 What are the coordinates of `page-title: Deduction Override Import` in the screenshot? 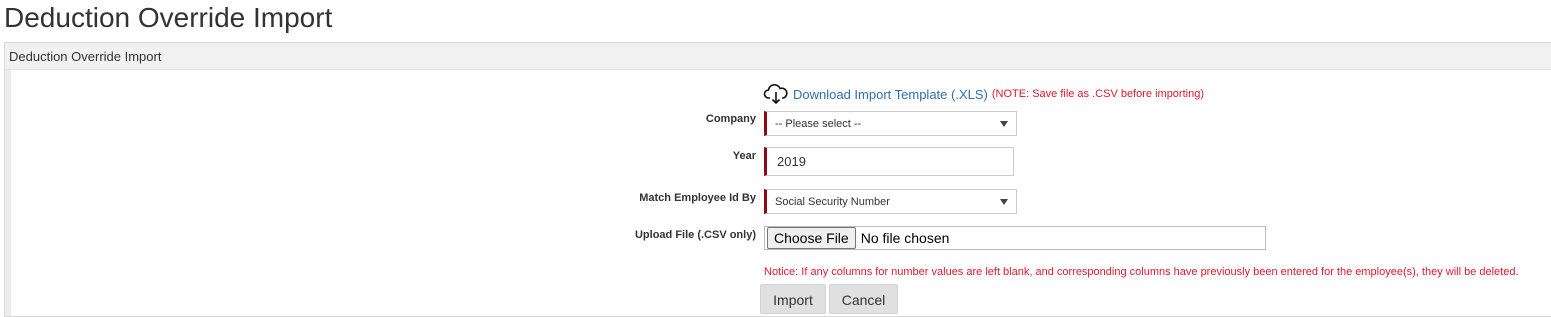 It's located at (168, 17).